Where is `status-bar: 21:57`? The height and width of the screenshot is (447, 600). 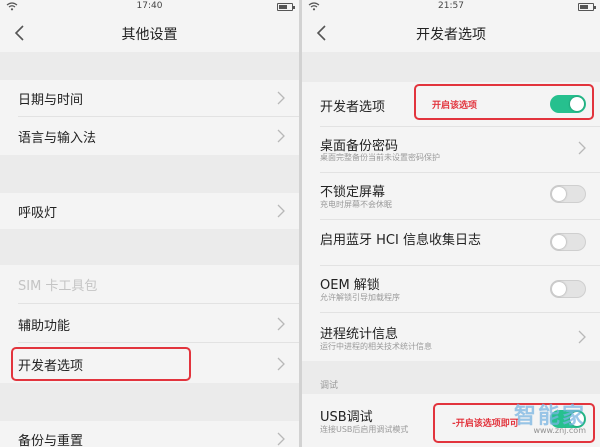 status-bar: 21:57 is located at coordinates (451, 7).